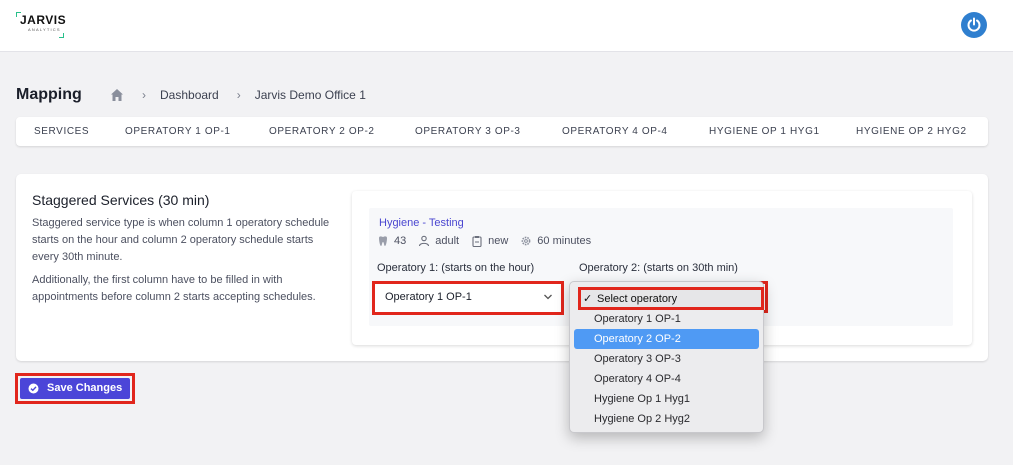 The width and height of the screenshot is (1013, 465). Describe the element at coordinates (421, 223) in the screenshot. I see `service-name-link: Hygiene - Testing` at that location.